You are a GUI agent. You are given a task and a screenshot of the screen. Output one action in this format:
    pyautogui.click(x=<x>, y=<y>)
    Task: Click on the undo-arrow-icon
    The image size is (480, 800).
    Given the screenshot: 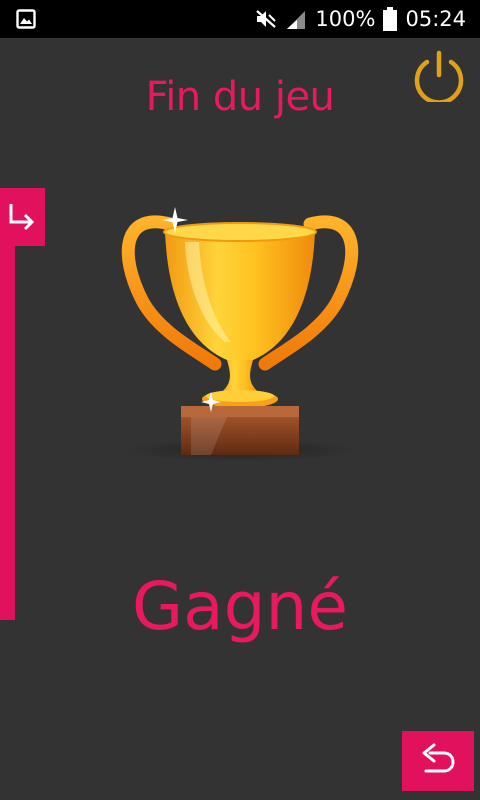 What is the action you would take?
    pyautogui.click(x=438, y=758)
    